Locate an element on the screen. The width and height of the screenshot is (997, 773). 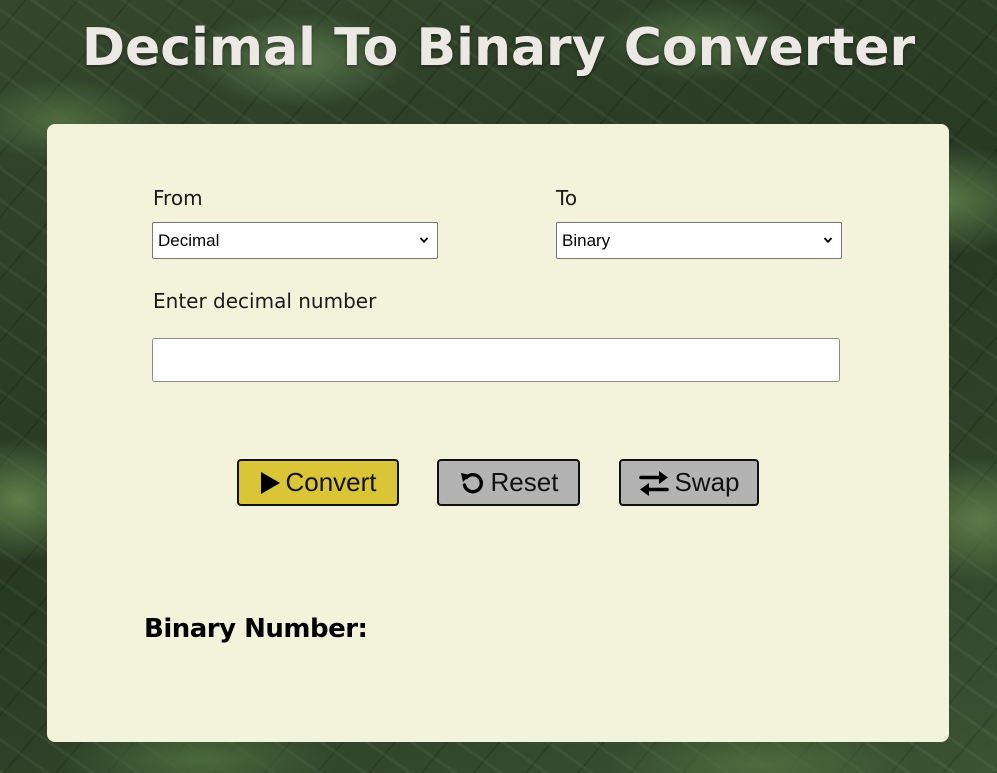
input-label: Enter decimal number is located at coordinates (265, 301).